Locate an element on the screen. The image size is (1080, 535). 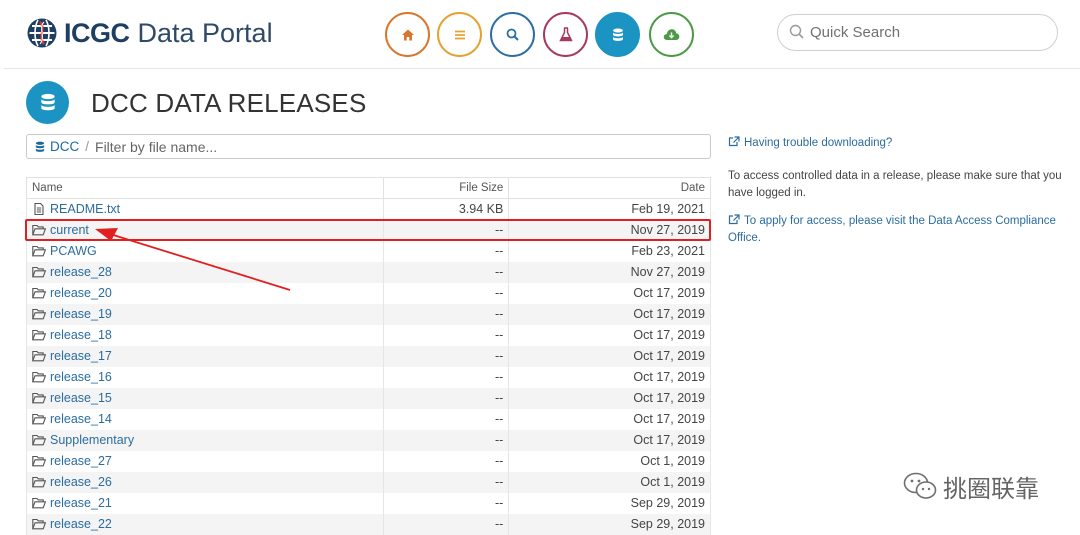
table-row: release_21 -- Sep 29, 2019 is located at coordinates (368, 503).